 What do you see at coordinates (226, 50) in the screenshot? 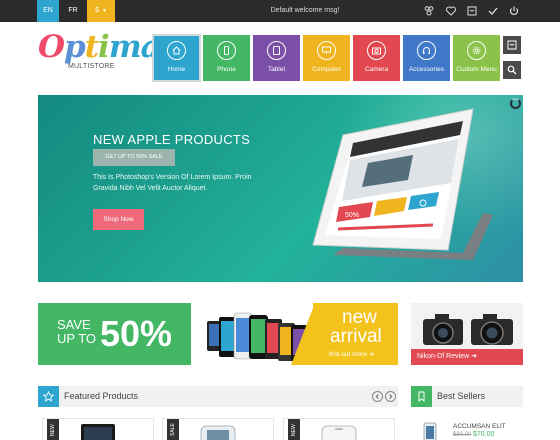
I see `phone-icon` at bounding box center [226, 50].